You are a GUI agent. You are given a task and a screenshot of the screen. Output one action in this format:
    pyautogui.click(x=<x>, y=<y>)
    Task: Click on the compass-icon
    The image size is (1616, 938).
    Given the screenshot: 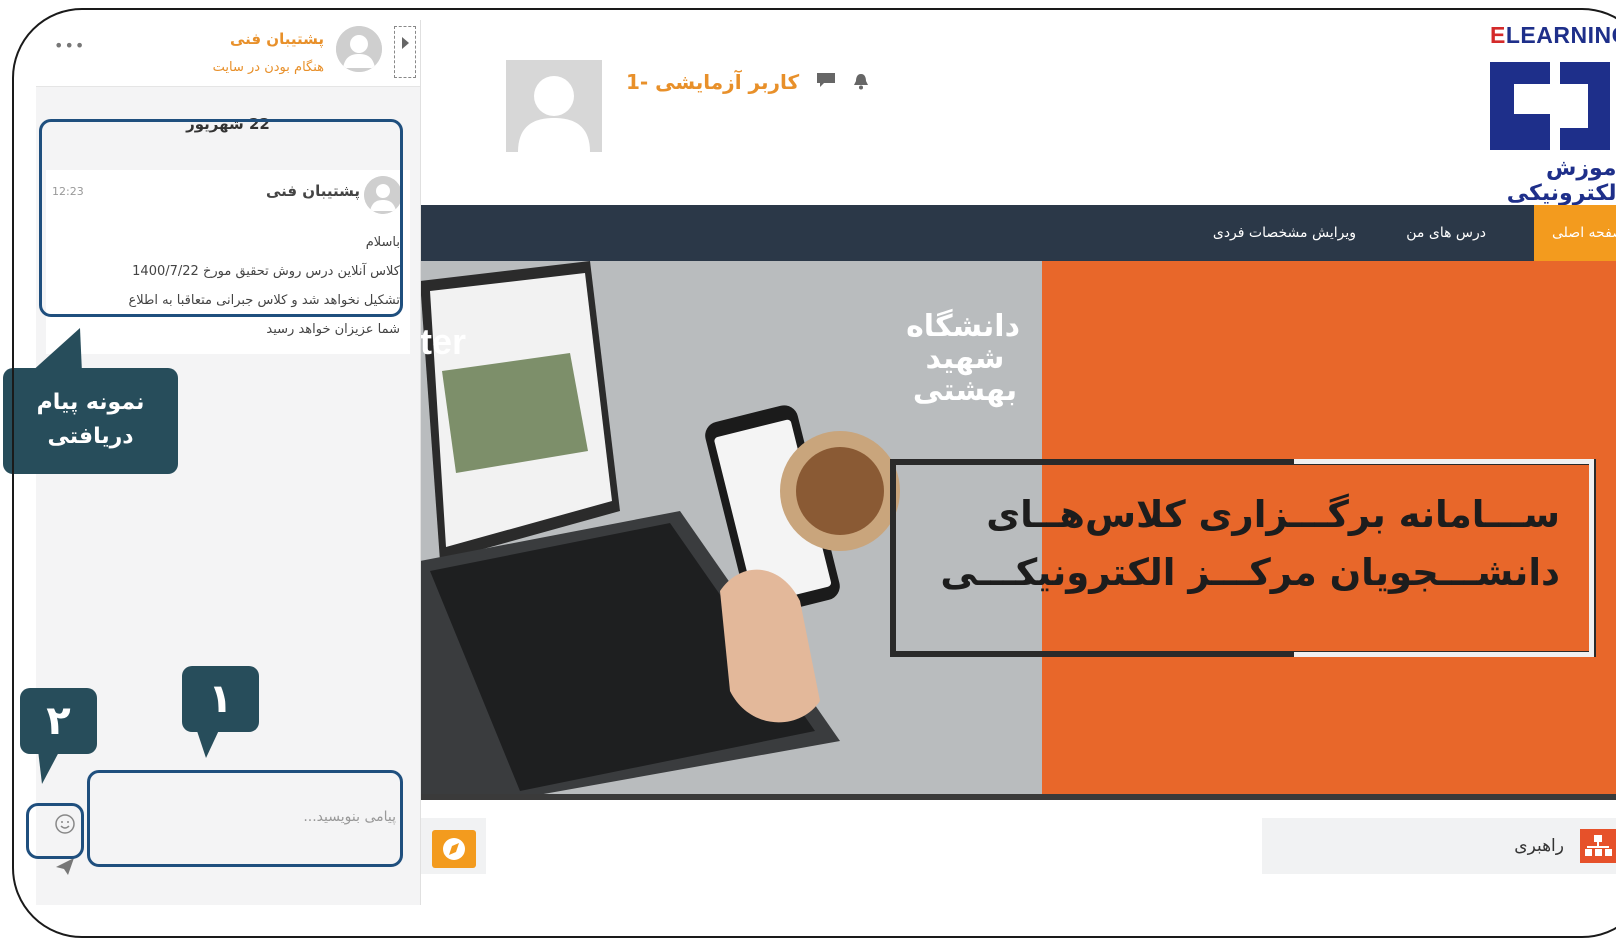 What is the action you would take?
    pyautogui.click(x=454, y=849)
    